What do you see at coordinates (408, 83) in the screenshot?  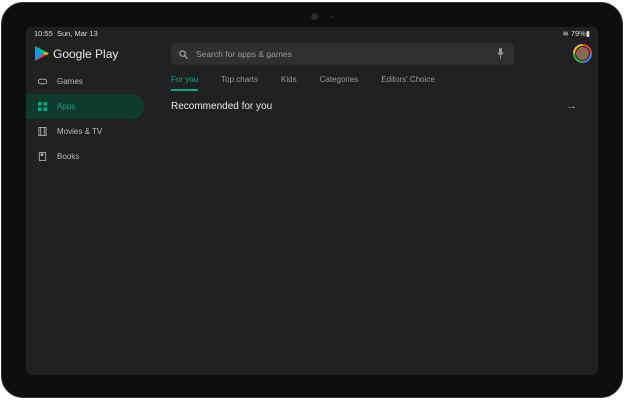 I see `tab-editors-choice: Editors' Choice` at bounding box center [408, 83].